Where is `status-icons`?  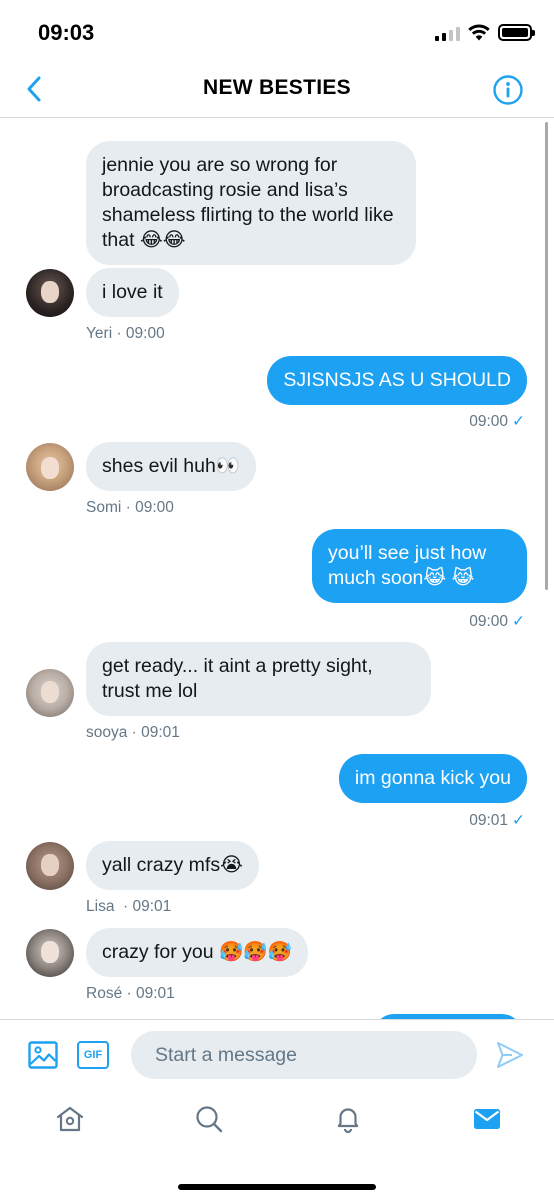 status-icons is located at coordinates (485, 32).